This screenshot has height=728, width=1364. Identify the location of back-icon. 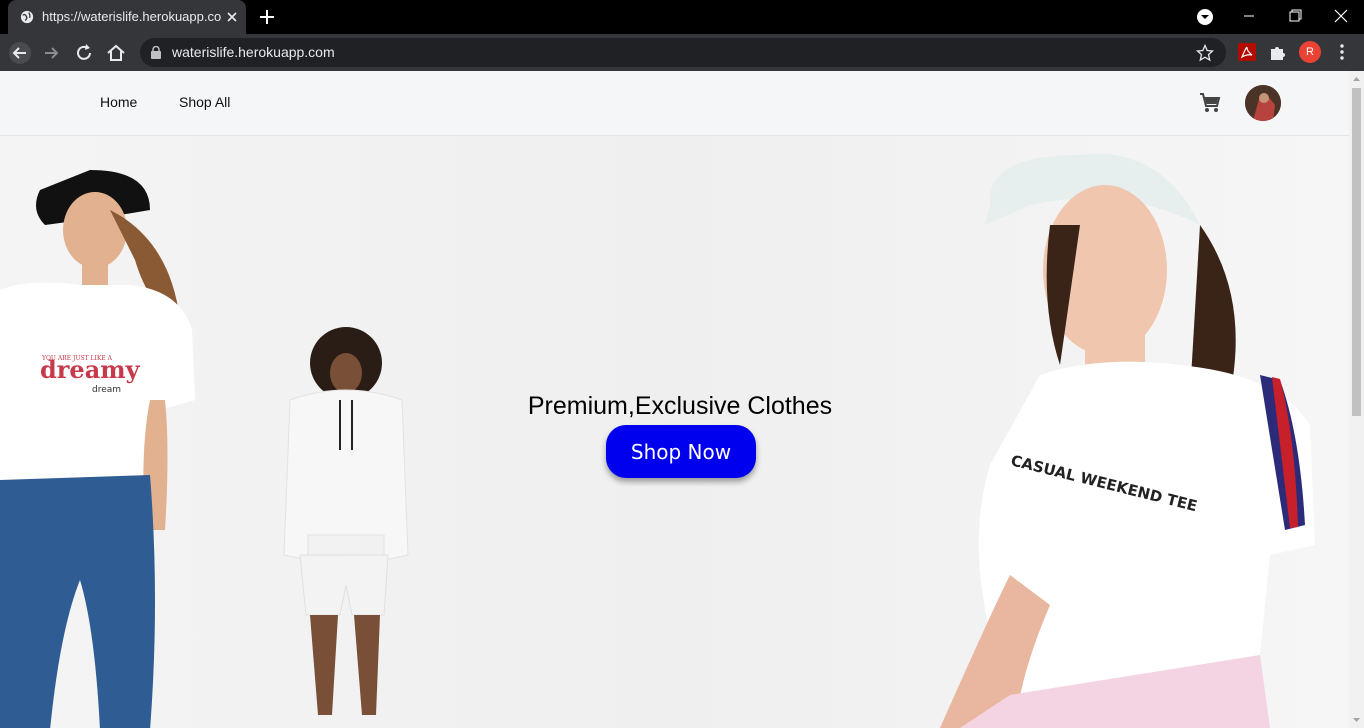
(20, 53).